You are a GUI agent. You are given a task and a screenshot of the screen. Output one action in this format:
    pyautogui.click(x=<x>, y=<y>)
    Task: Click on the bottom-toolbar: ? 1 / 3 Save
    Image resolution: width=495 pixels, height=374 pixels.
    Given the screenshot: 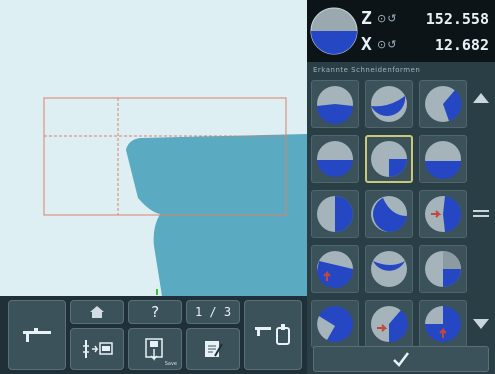 What is the action you would take?
    pyautogui.click(x=153, y=335)
    